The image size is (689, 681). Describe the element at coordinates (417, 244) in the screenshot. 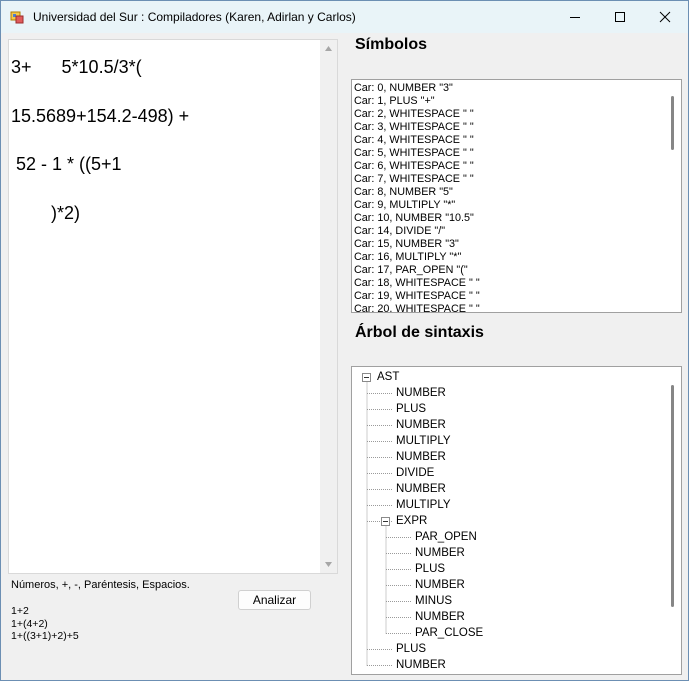

I see `symbol-item: Car: 15, NUMBER "3"` at that location.